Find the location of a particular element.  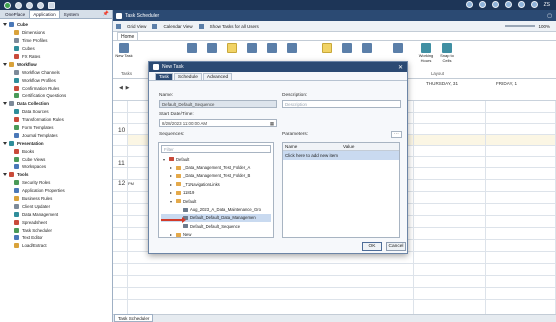

nav-item: Data Management is located at coordinates (56, 214).